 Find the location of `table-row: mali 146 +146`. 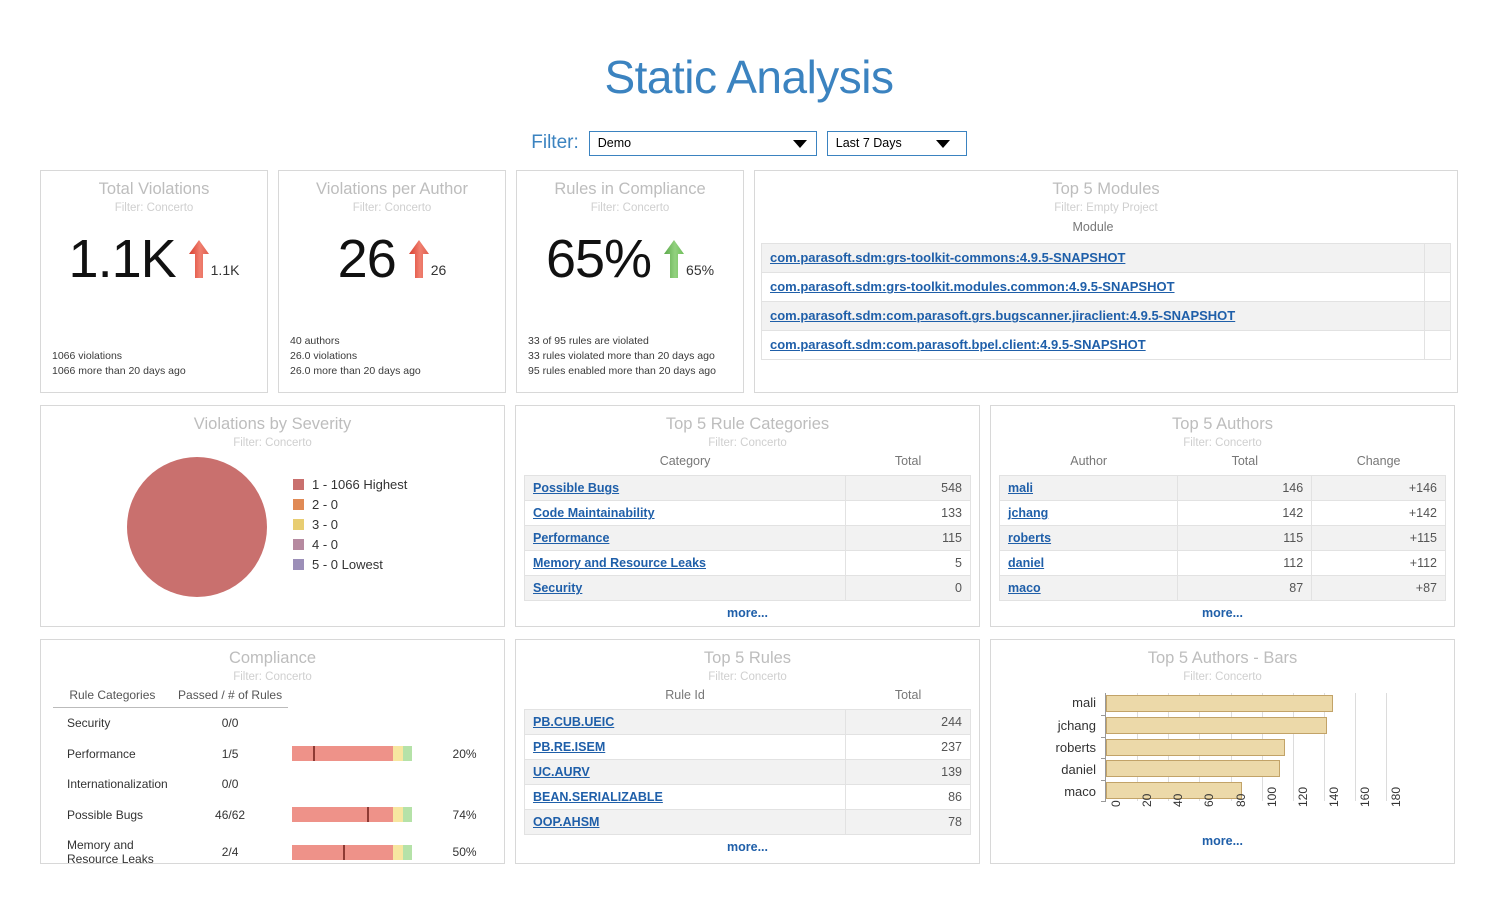

table-row: mali 146 +146 is located at coordinates (1222, 488).